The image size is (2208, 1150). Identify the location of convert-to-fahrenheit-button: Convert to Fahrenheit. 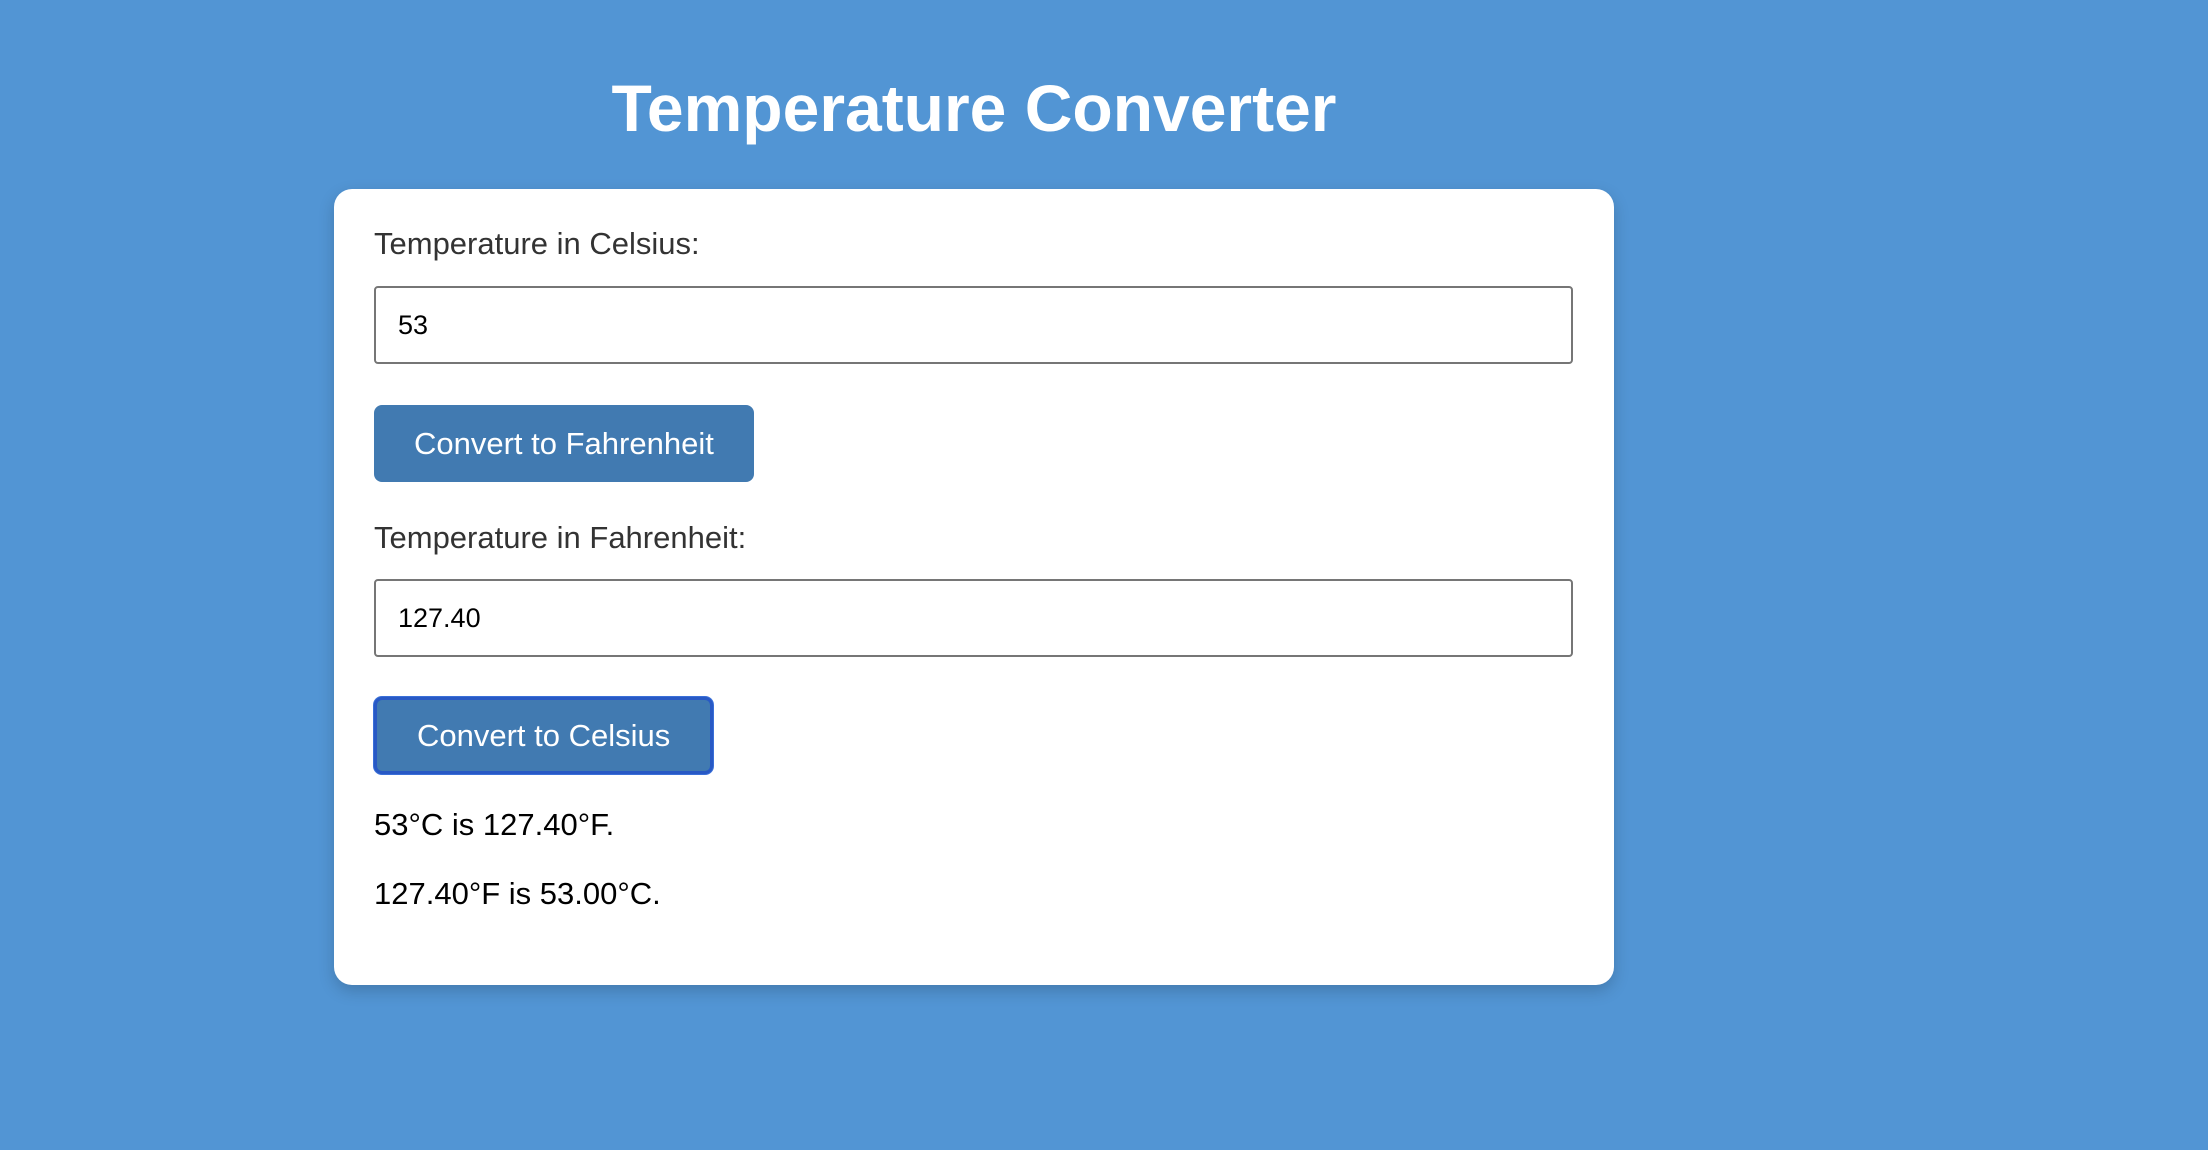
(564, 443).